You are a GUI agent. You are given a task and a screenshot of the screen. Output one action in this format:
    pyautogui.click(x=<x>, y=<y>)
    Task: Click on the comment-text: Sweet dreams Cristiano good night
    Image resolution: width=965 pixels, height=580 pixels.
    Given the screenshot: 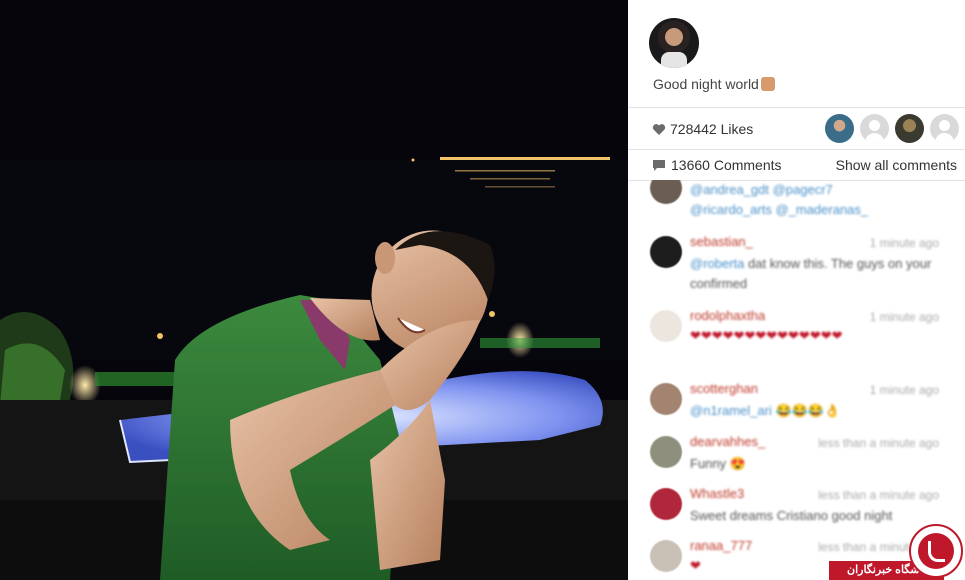 What is the action you would take?
    pyautogui.click(x=791, y=515)
    